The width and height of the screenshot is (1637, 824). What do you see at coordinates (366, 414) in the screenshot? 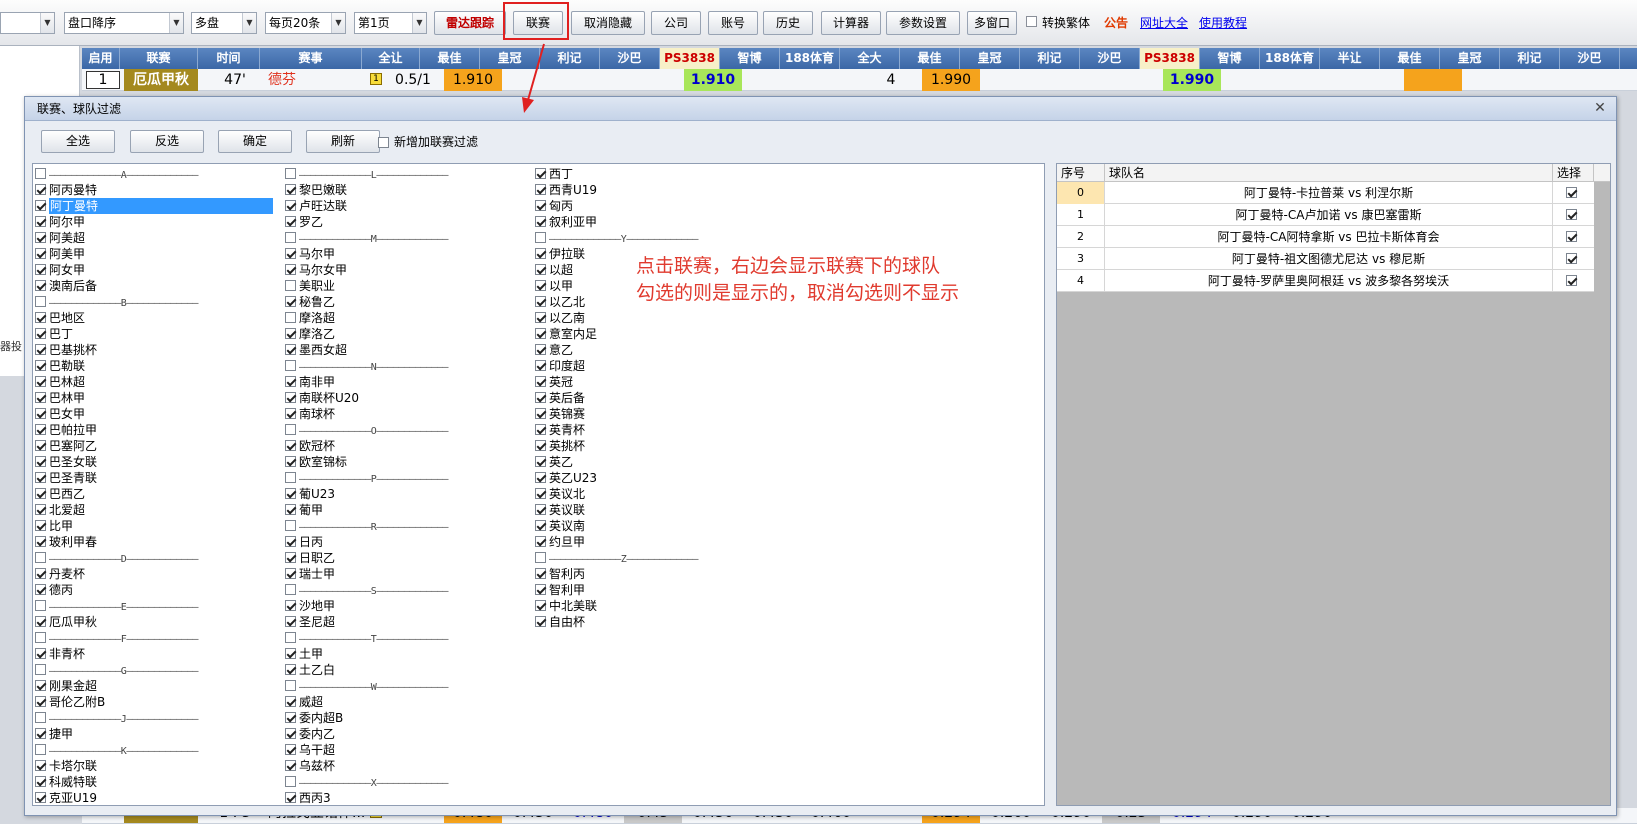
I see `league-item: 南球杯` at bounding box center [366, 414].